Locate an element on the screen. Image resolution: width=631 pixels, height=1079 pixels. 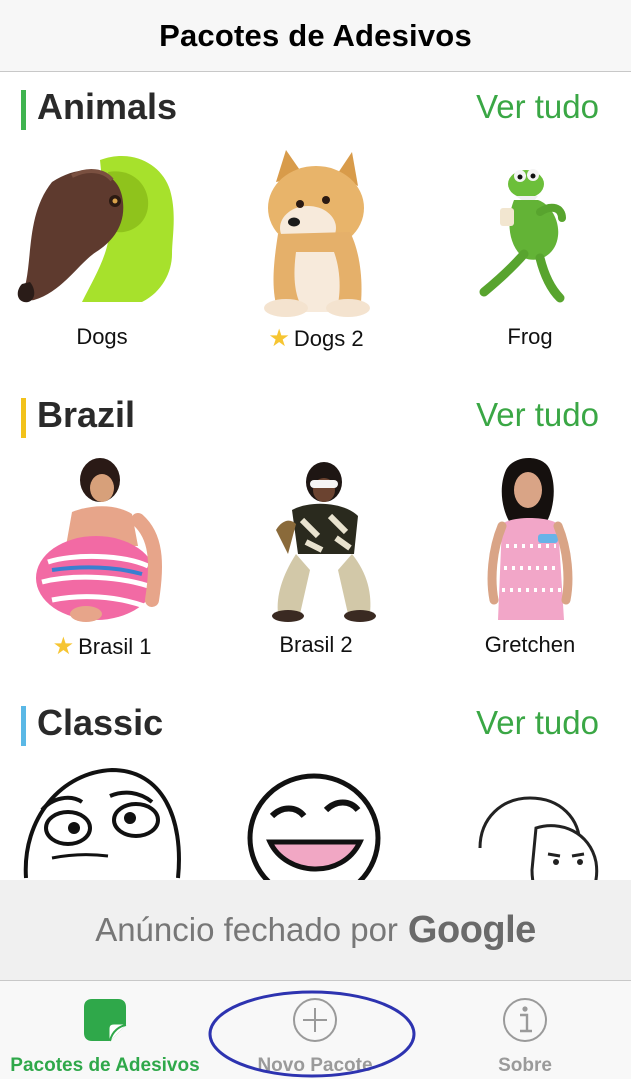
sticker-label: Dogs is located at coordinates (102, 336).